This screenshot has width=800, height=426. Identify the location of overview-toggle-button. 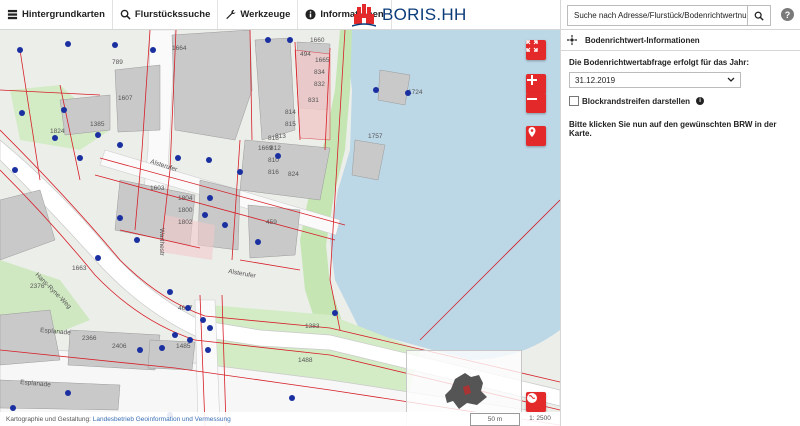
(536, 402).